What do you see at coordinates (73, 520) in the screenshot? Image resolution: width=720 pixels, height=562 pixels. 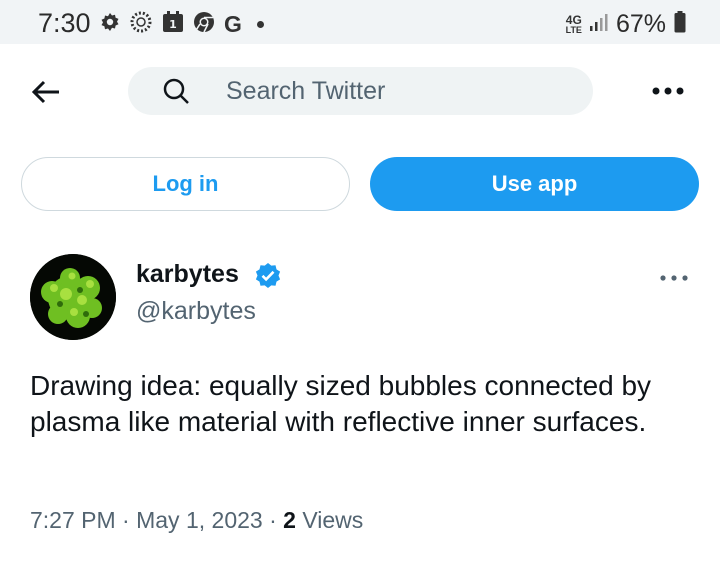 I see `tweet-time: 7:27 PM` at bounding box center [73, 520].